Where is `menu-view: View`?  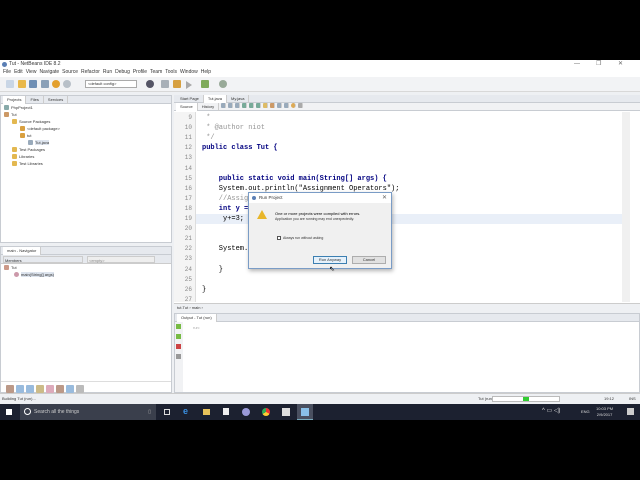
menu-view: View is located at coordinates (31, 72).